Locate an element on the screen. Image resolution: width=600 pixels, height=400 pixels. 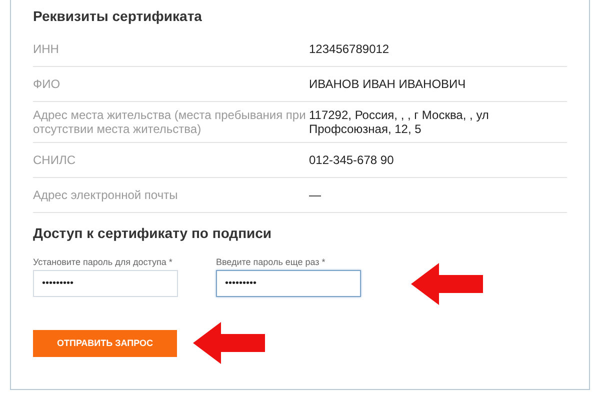
field-value: — is located at coordinates (315, 195).